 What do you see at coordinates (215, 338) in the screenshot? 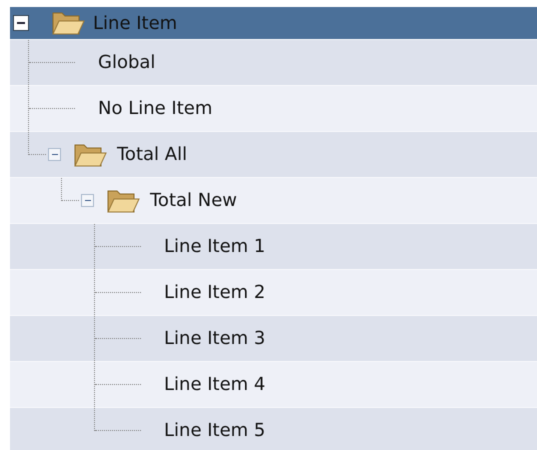
I see `tree-item-label: Line Item 3` at bounding box center [215, 338].